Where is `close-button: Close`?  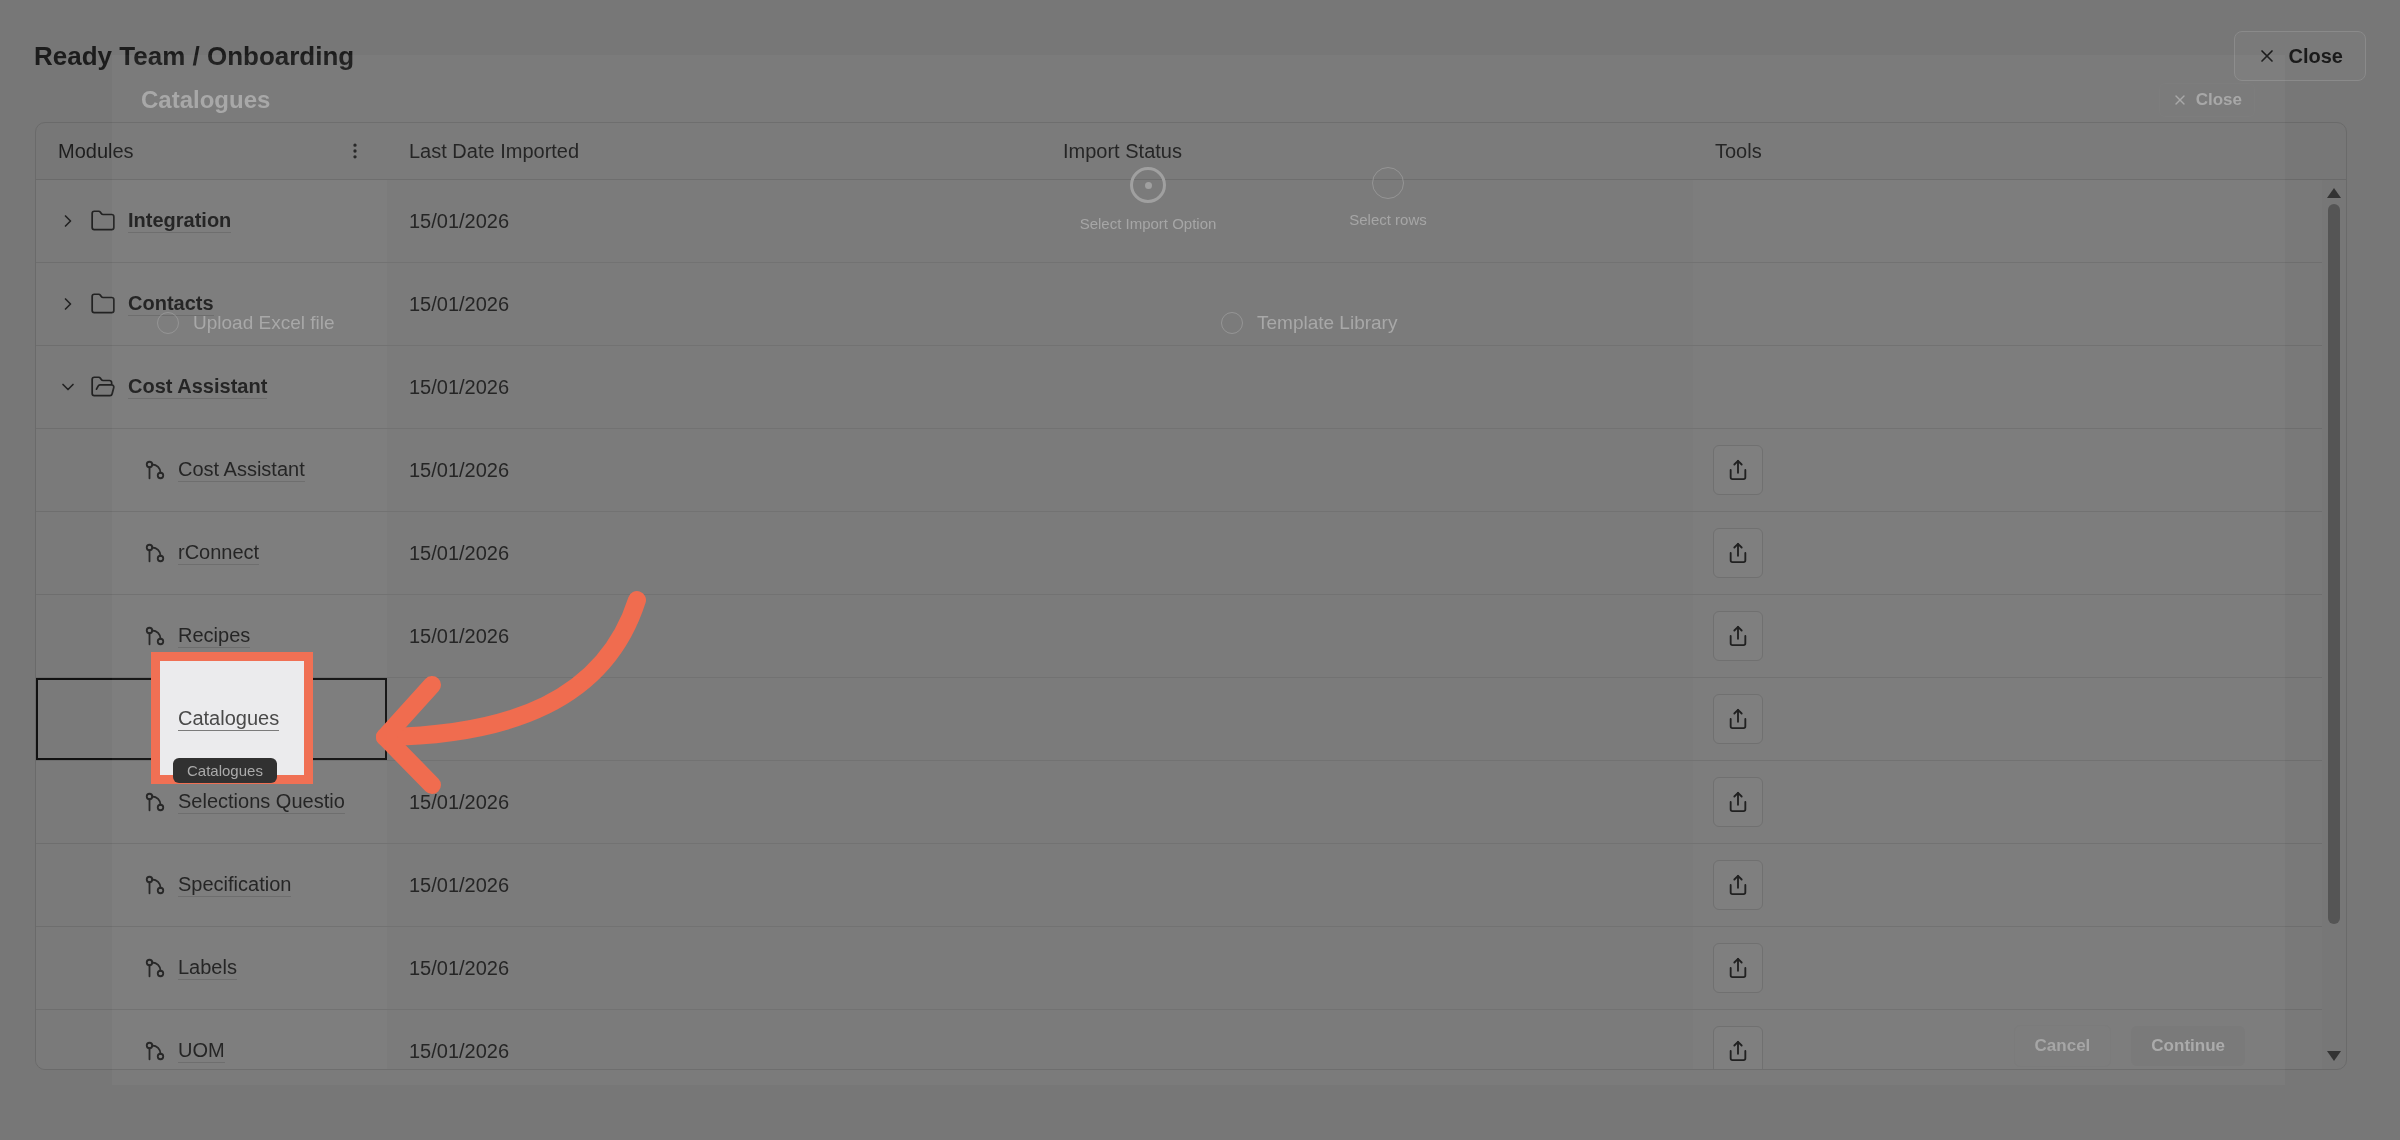
close-button: Close is located at coordinates (2299, 56).